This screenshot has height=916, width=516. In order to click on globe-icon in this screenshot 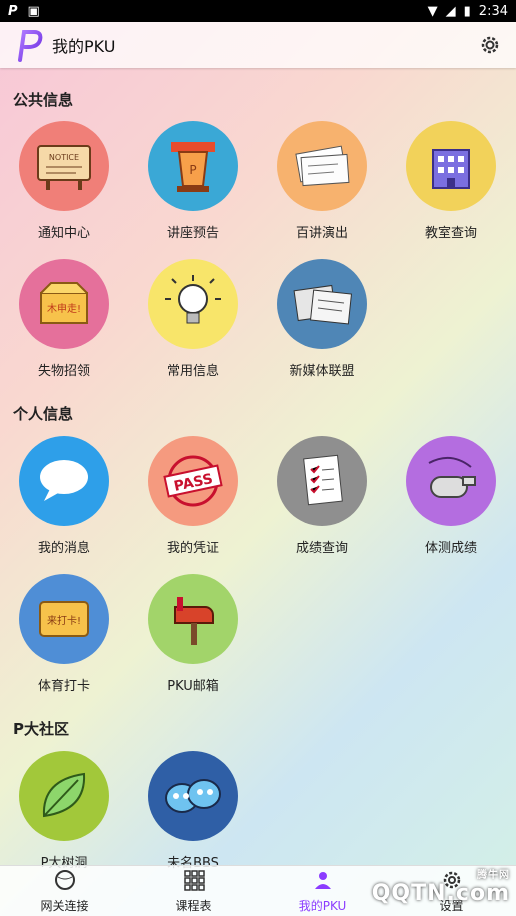, I will do `click(65, 882)`.